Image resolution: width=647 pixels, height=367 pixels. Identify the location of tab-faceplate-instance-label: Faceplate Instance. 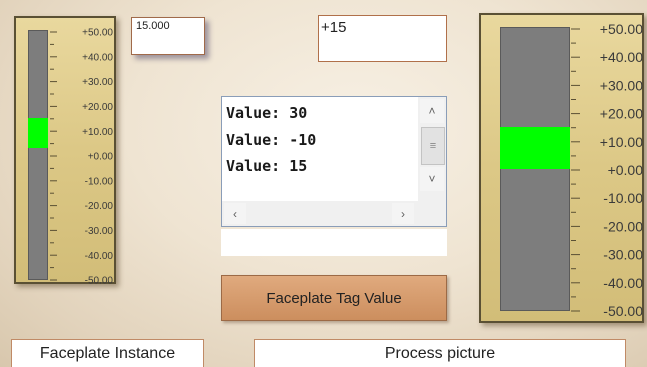
(107, 353).